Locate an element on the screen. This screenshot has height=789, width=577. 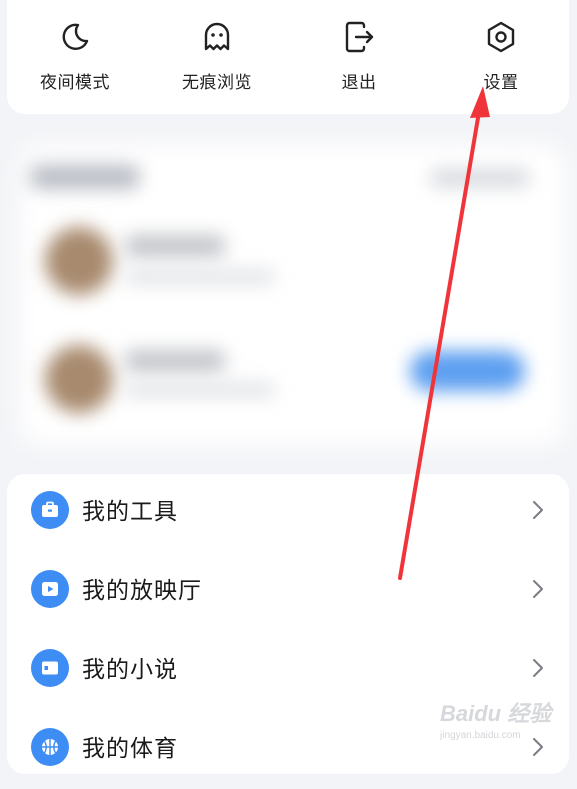
book-icon is located at coordinates (50, 668).